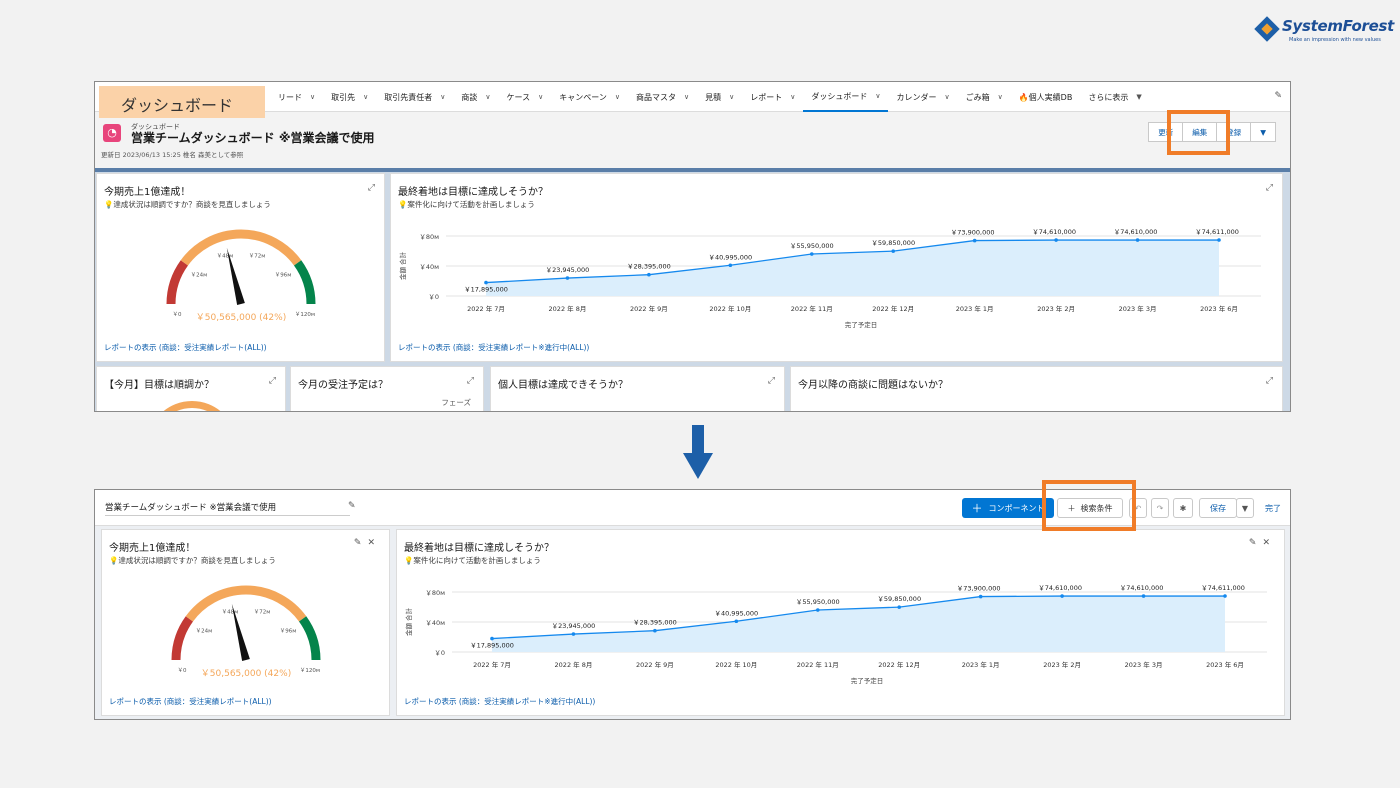 The height and width of the screenshot is (788, 1400). Describe the element at coordinates (1245, 508) in the screenshot. I see `save-options-button: ▼` at that location.